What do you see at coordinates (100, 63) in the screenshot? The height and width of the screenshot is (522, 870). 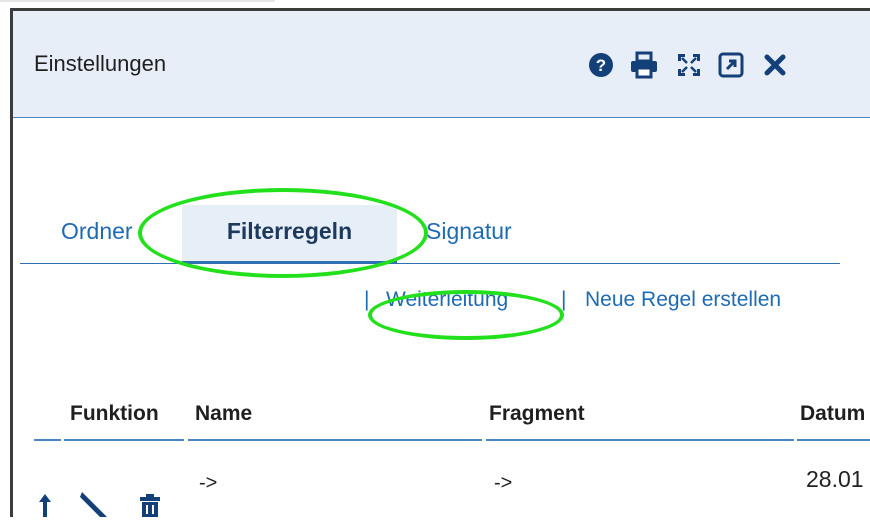 I see `dialog-title: Einstellungen` at bounding box center [100, 63].